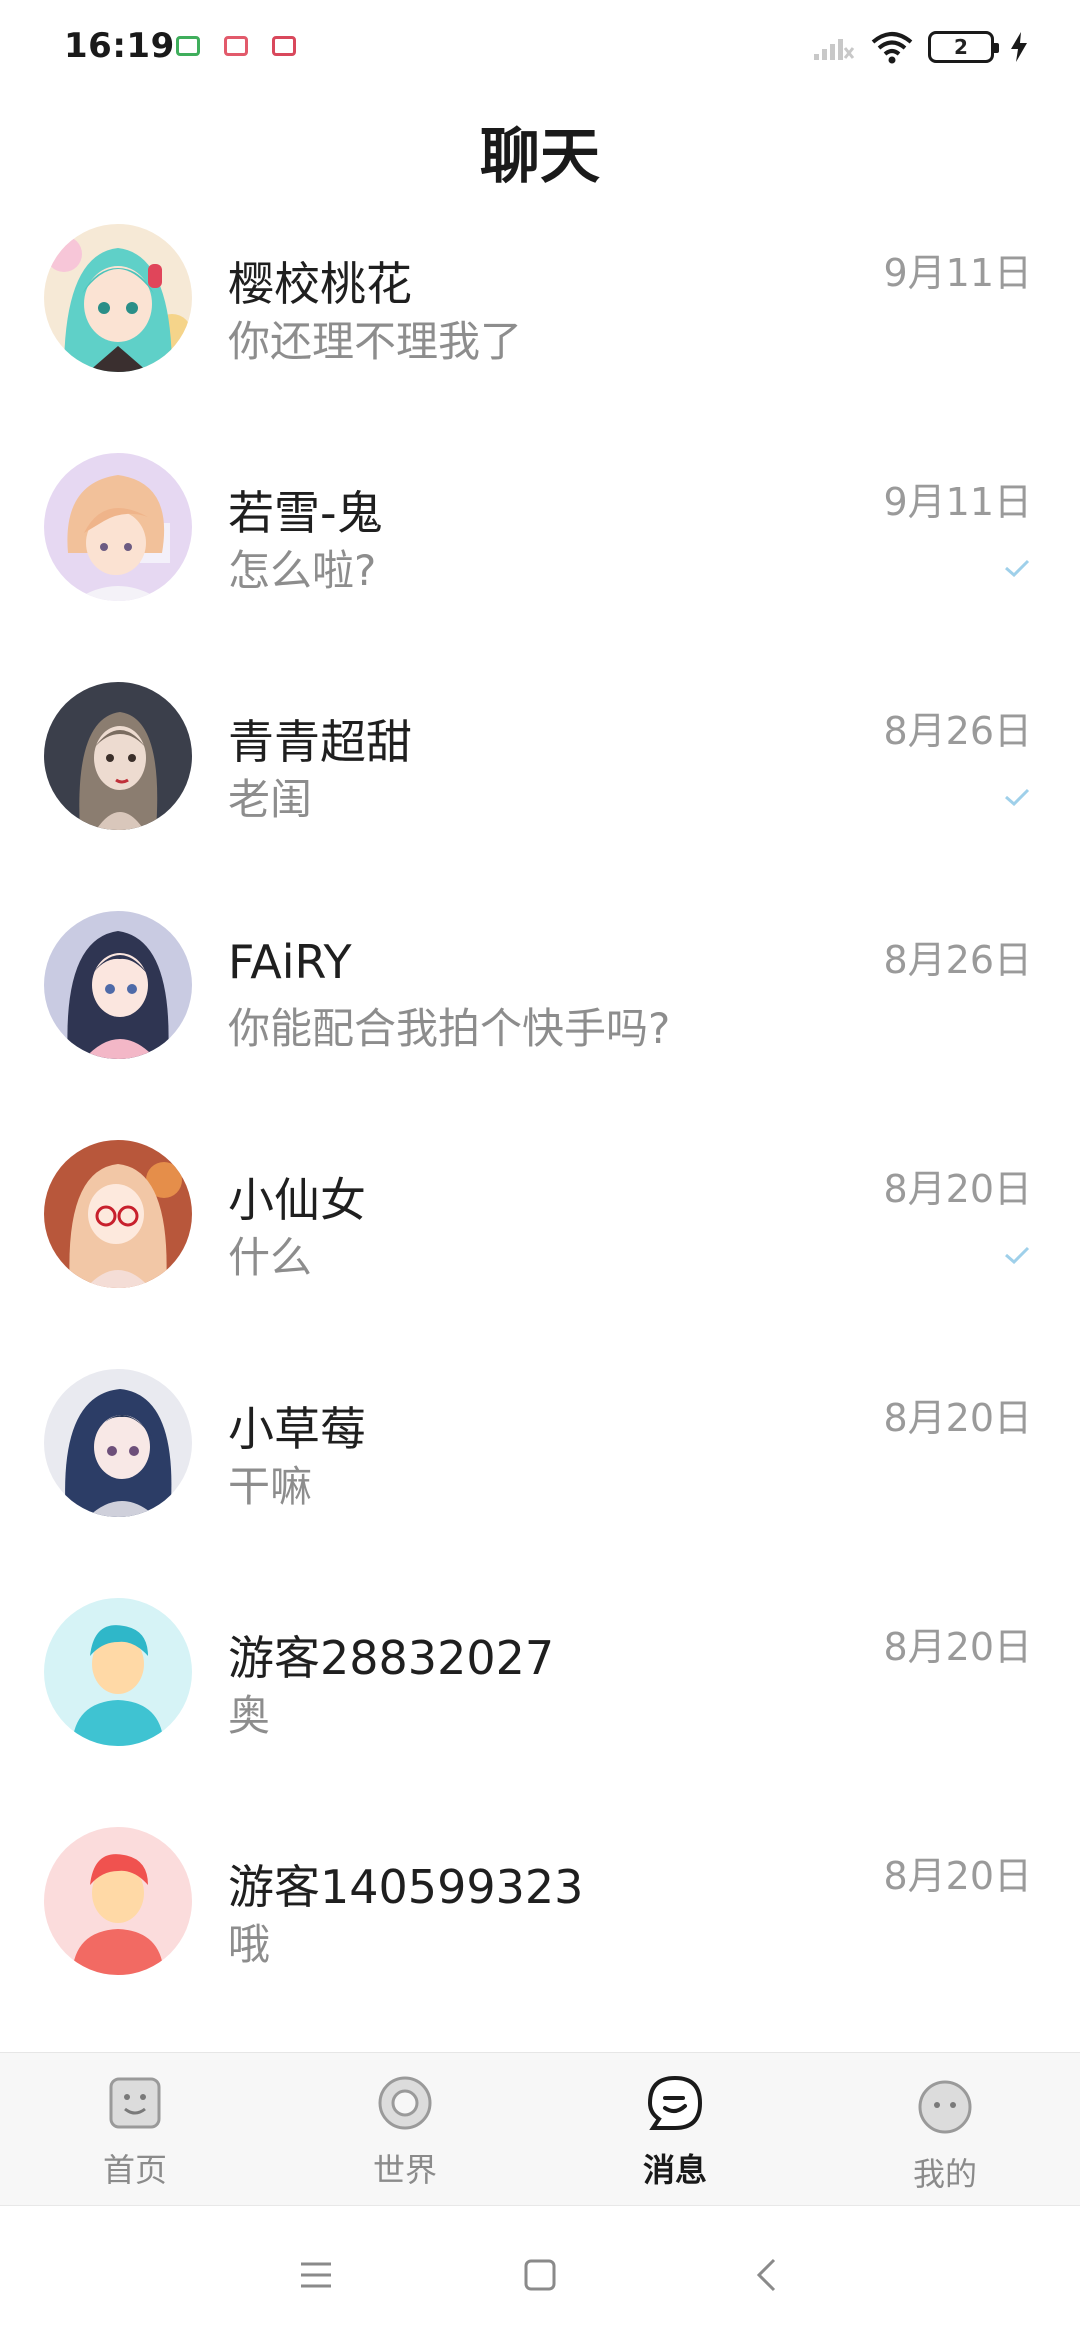  Describe the element at coordinates (270, 1257) in the screenshot. I see `chat-last-message: 什么` at that location.